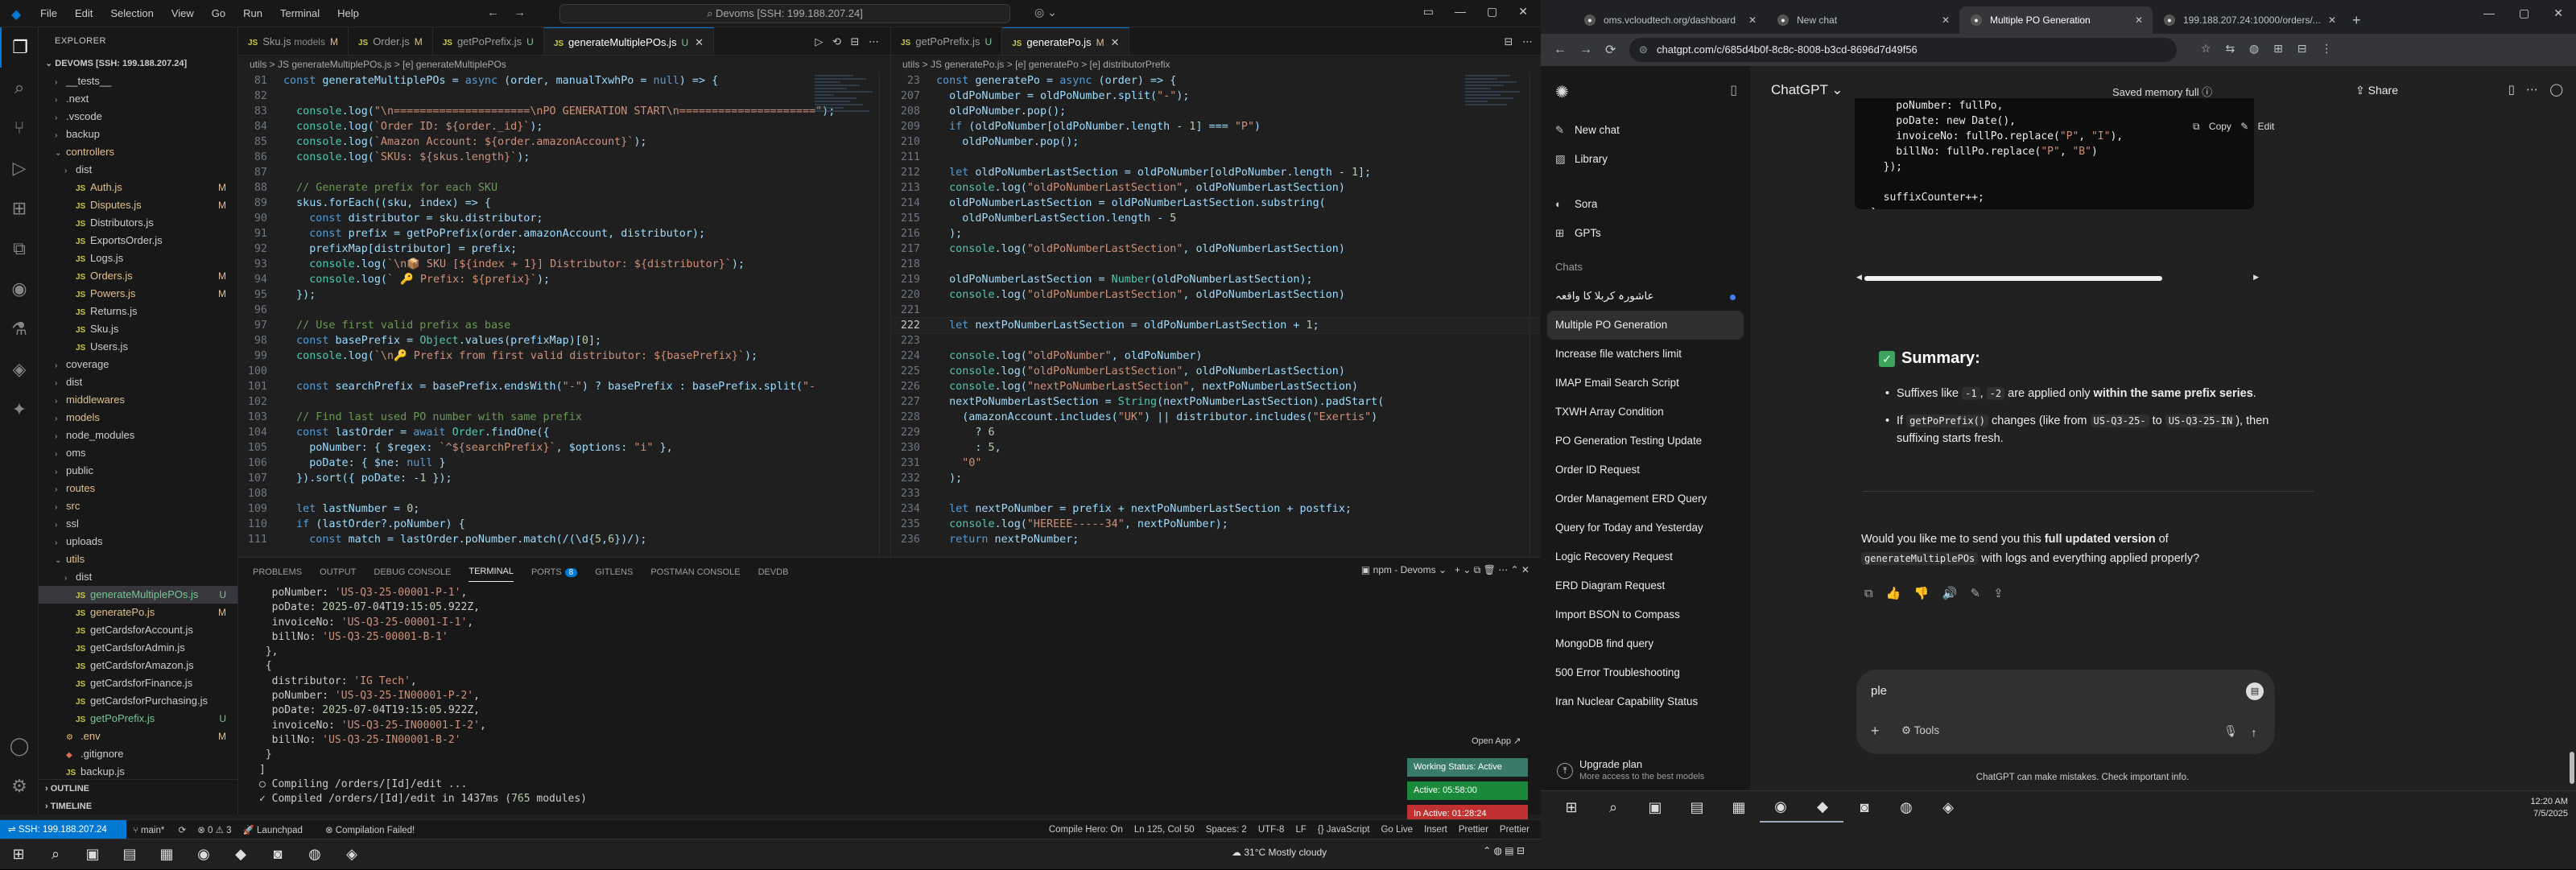 The width and height of the screenshot is (2576, 870). Describe the element at coordinates (1875, 731) in the screenshot. I see `attach-plus-icon: +` at that location.